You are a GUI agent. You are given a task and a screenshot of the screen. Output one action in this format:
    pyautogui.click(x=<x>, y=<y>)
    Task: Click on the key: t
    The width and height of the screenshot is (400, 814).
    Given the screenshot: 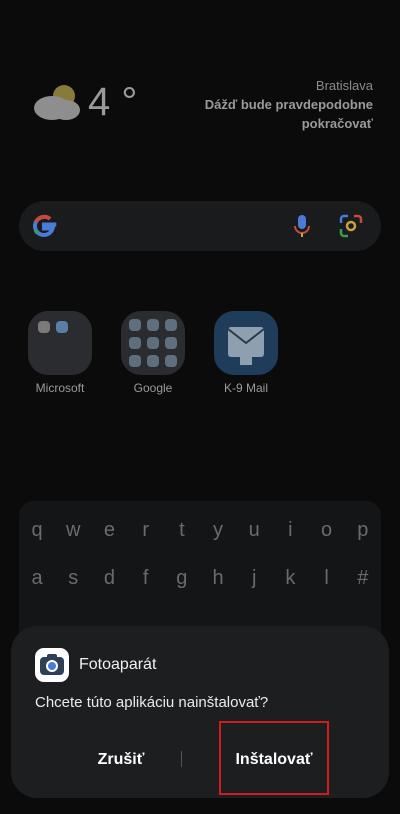 What is the action you would take?
    pyautogui.click(x=182, y=530)
    